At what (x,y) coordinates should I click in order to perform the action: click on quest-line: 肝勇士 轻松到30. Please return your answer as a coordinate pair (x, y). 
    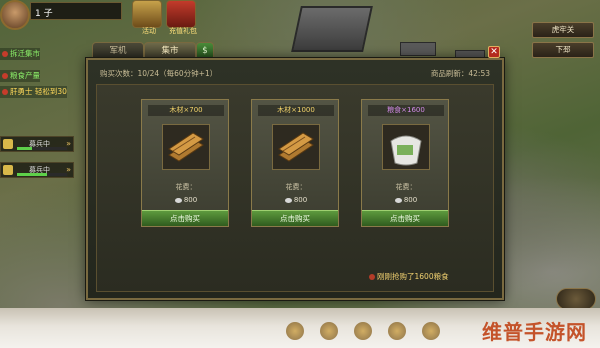
    Looking at the image, I should click on (33, 92).